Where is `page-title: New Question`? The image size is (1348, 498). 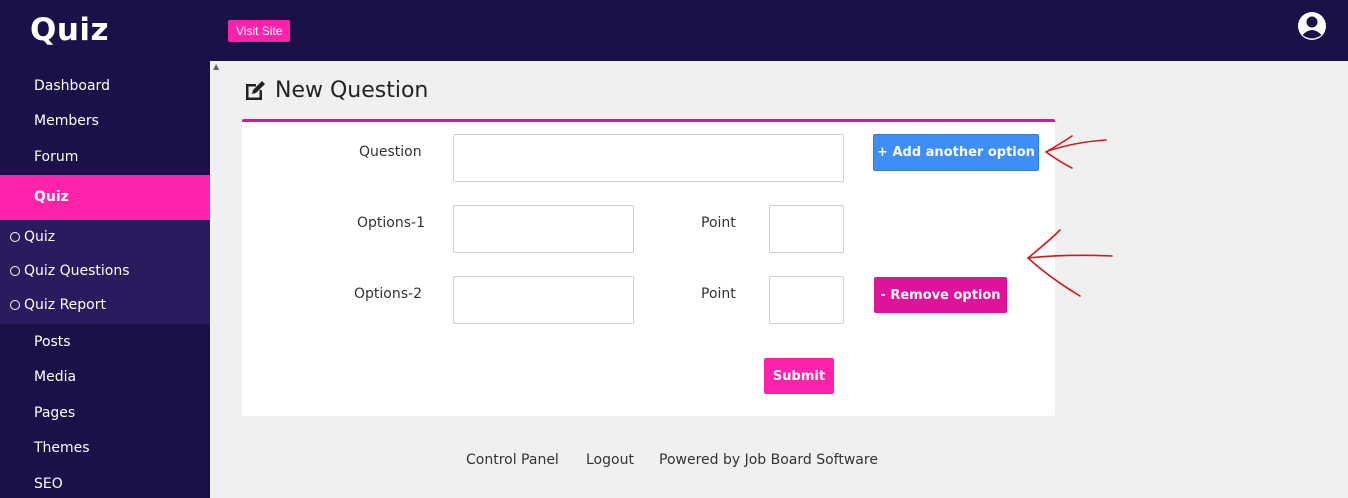 page-title: New Question is located at coordinates (335, 90).